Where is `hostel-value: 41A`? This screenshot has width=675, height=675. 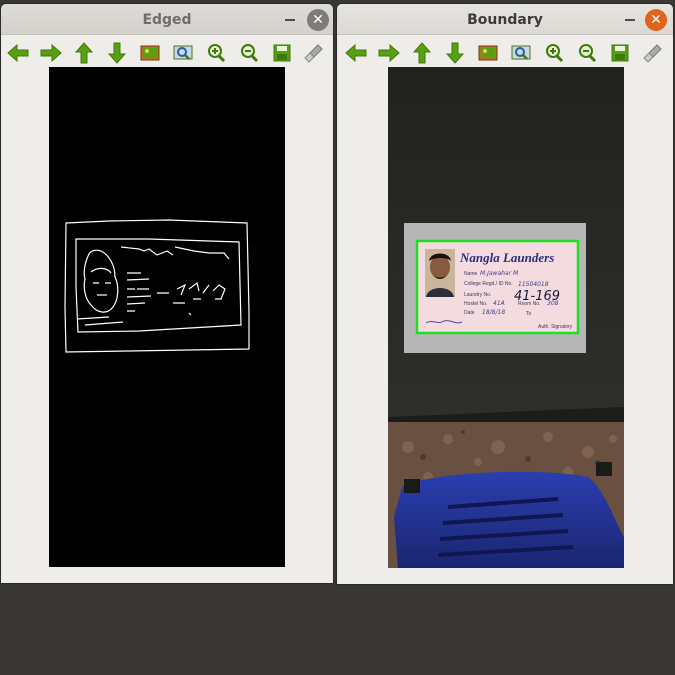 hostel-value: 41A is located at coordinates (499, 303).